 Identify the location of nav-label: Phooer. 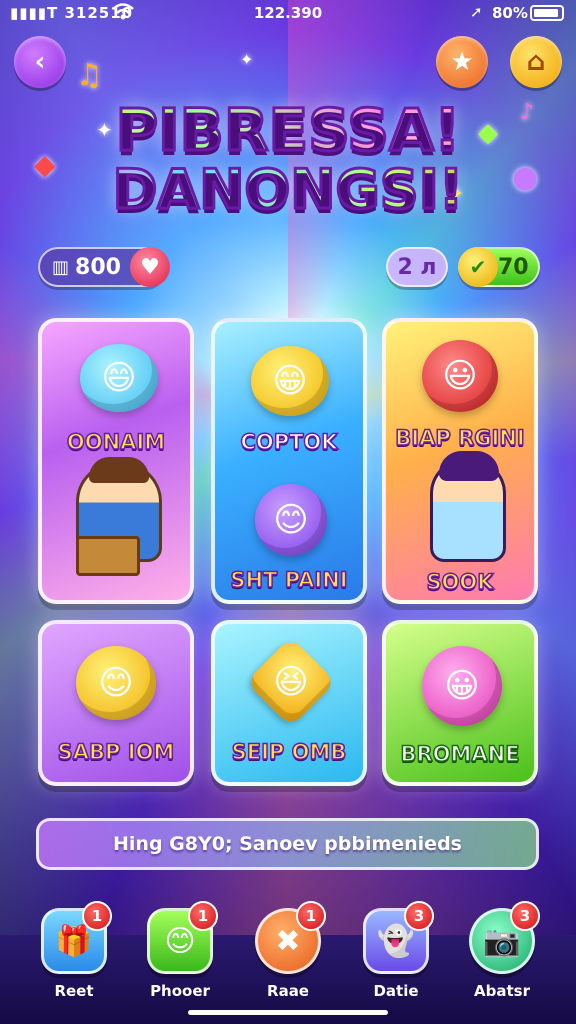
(180, 991).